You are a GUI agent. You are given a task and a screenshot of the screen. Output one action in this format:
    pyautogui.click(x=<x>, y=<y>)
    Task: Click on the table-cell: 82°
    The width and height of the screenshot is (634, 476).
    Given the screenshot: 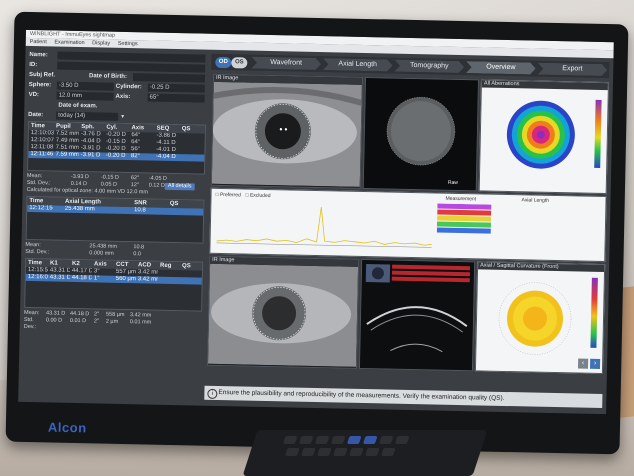 What is the action you would take?
    pyautogui.click(x=135, y=156)
    